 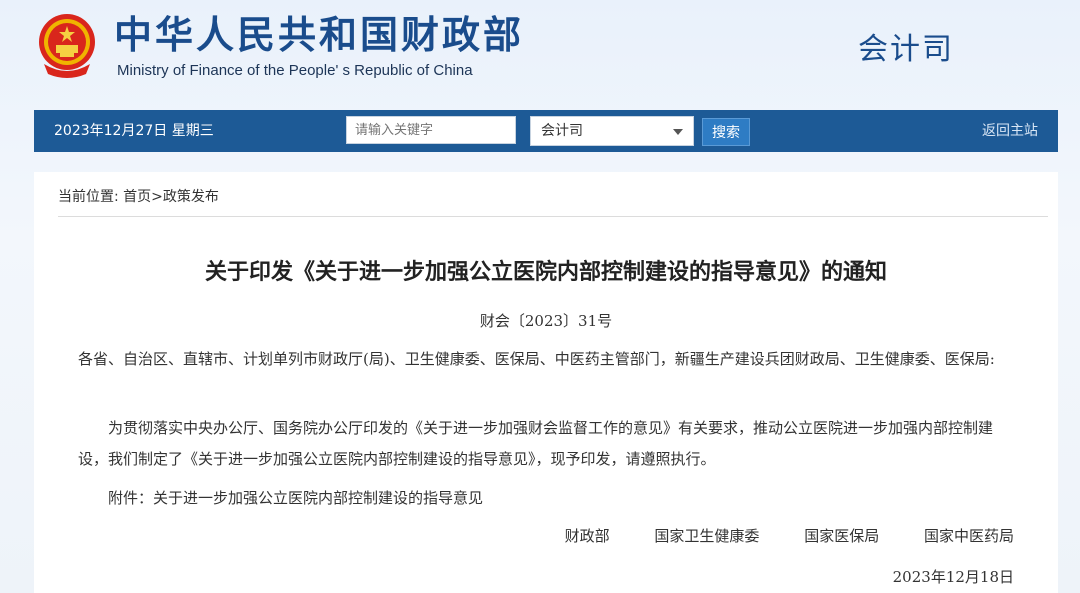 What do you see at coordinates (545, 272) in the screenshot?
I see `document-title: 关于印发《关于进一步加强公立医院内部控制建设的指导意见》的通知` at bounding box center [545, 272].